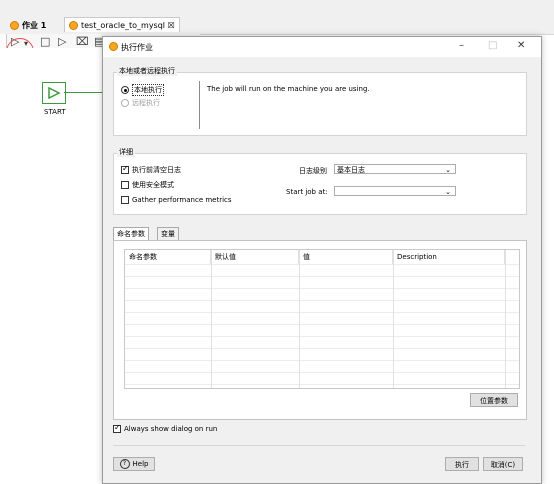 The width and height of the screenshot is (554, 484). I want to click on log-level-value: 基本日志, so click(351, 170).